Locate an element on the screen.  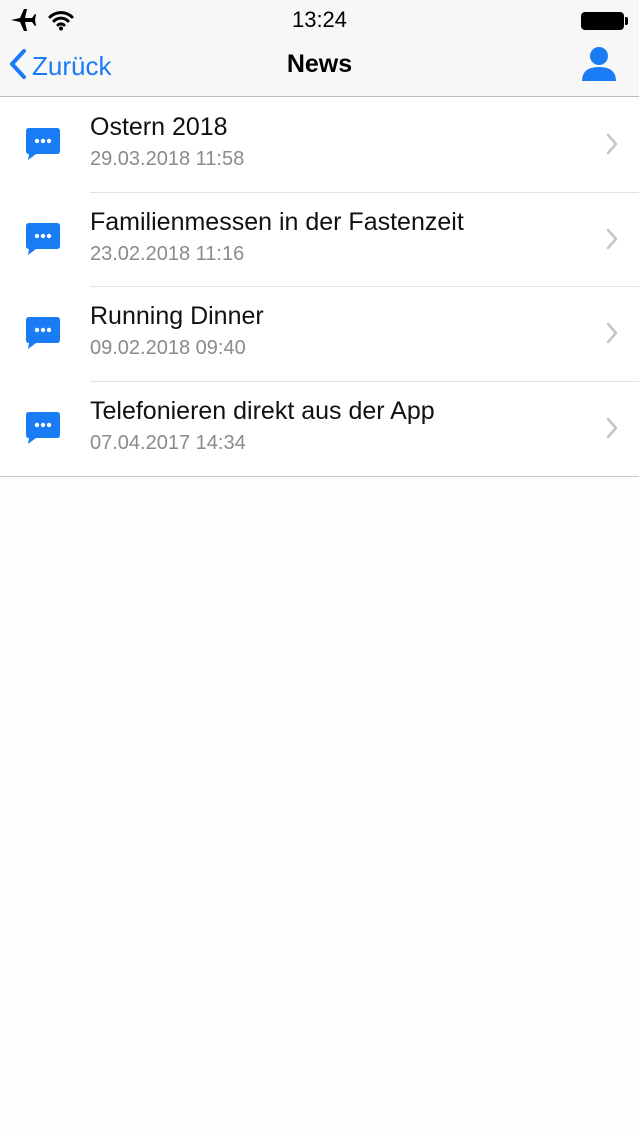
profile-button is located at coordinates (599, 64).